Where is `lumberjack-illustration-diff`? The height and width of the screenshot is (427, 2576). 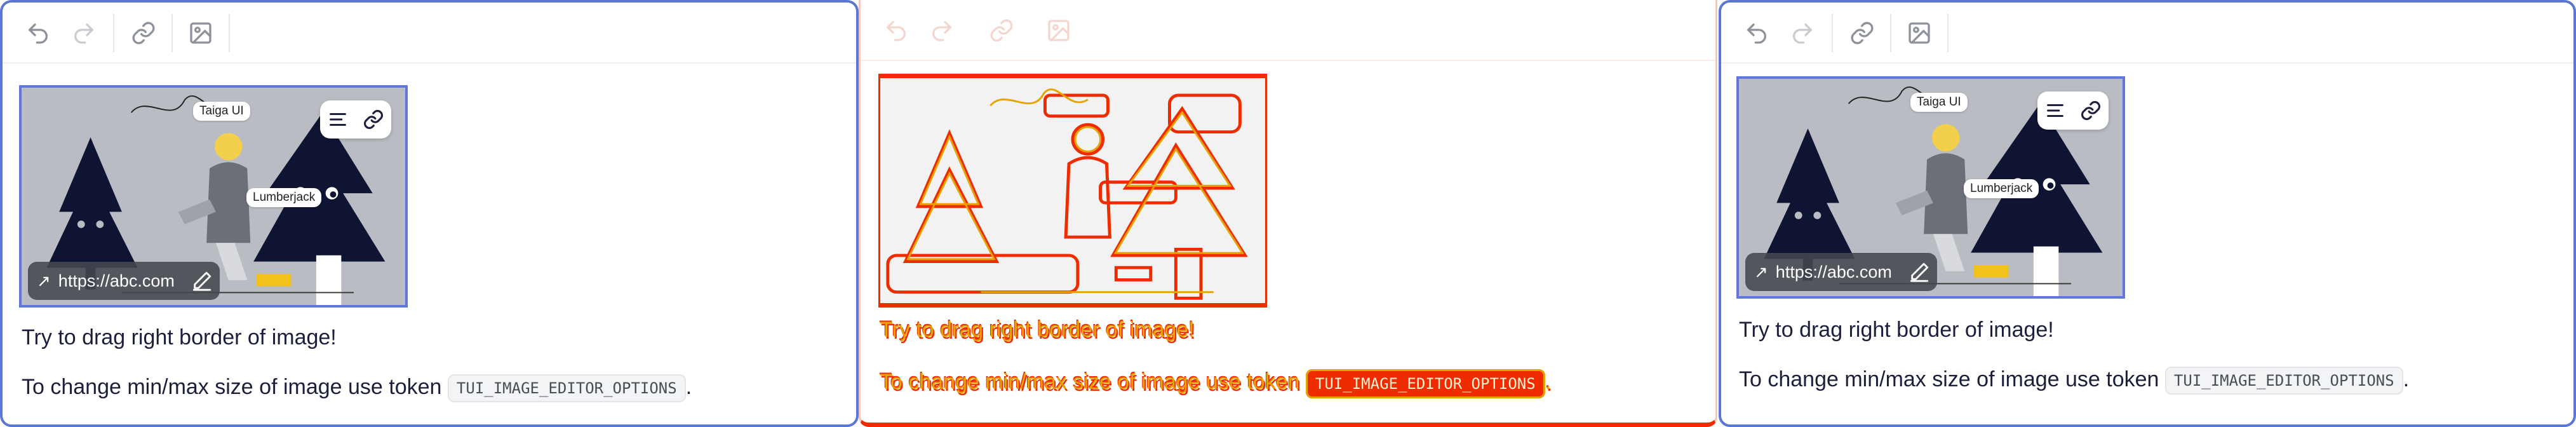 lumberjack-illustration-diff is located at coordinates (1072, 190).